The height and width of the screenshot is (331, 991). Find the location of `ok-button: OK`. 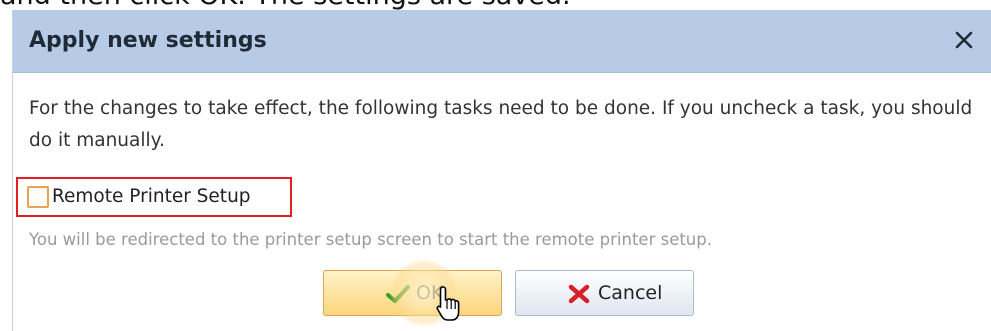

ok-button: OK is located at coordinates (412, 293).